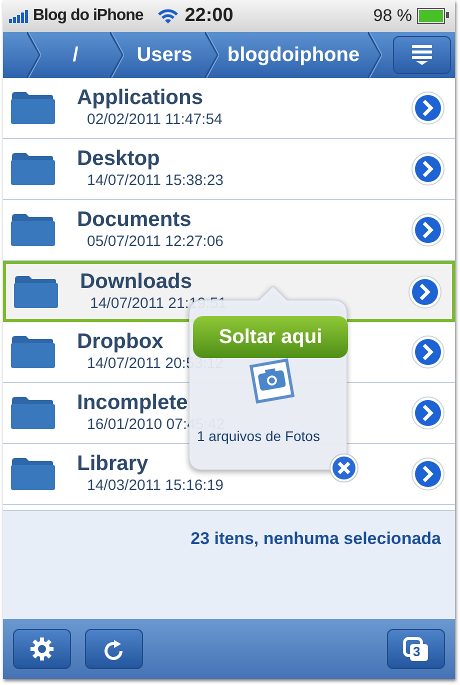  I want to click on file-name: Incomplete, so click(132, 403).